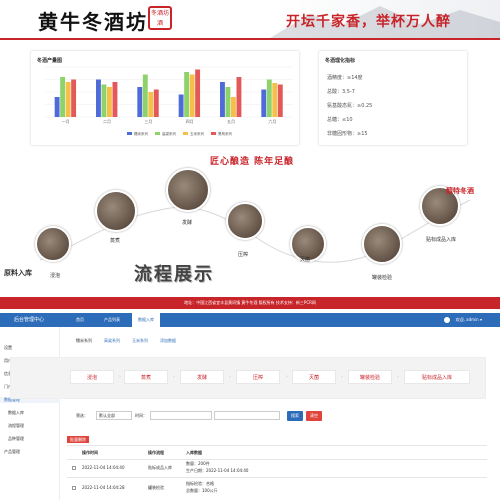 This screenshot has width=500, height=500. Describe the element at coordinates (66, 121) in the screenshot. I see `x-tick-label: 一月` at that location.